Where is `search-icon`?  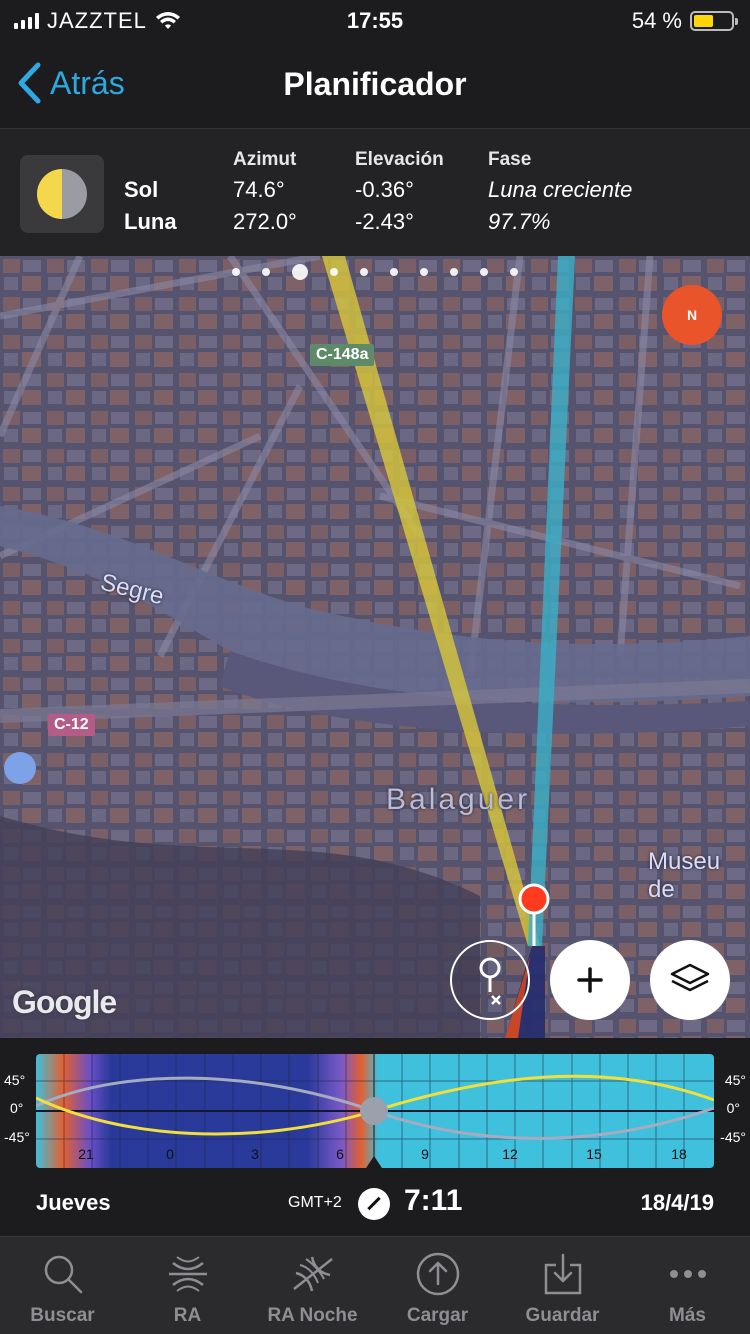
search-icon is located at coordinates (63, 1274).